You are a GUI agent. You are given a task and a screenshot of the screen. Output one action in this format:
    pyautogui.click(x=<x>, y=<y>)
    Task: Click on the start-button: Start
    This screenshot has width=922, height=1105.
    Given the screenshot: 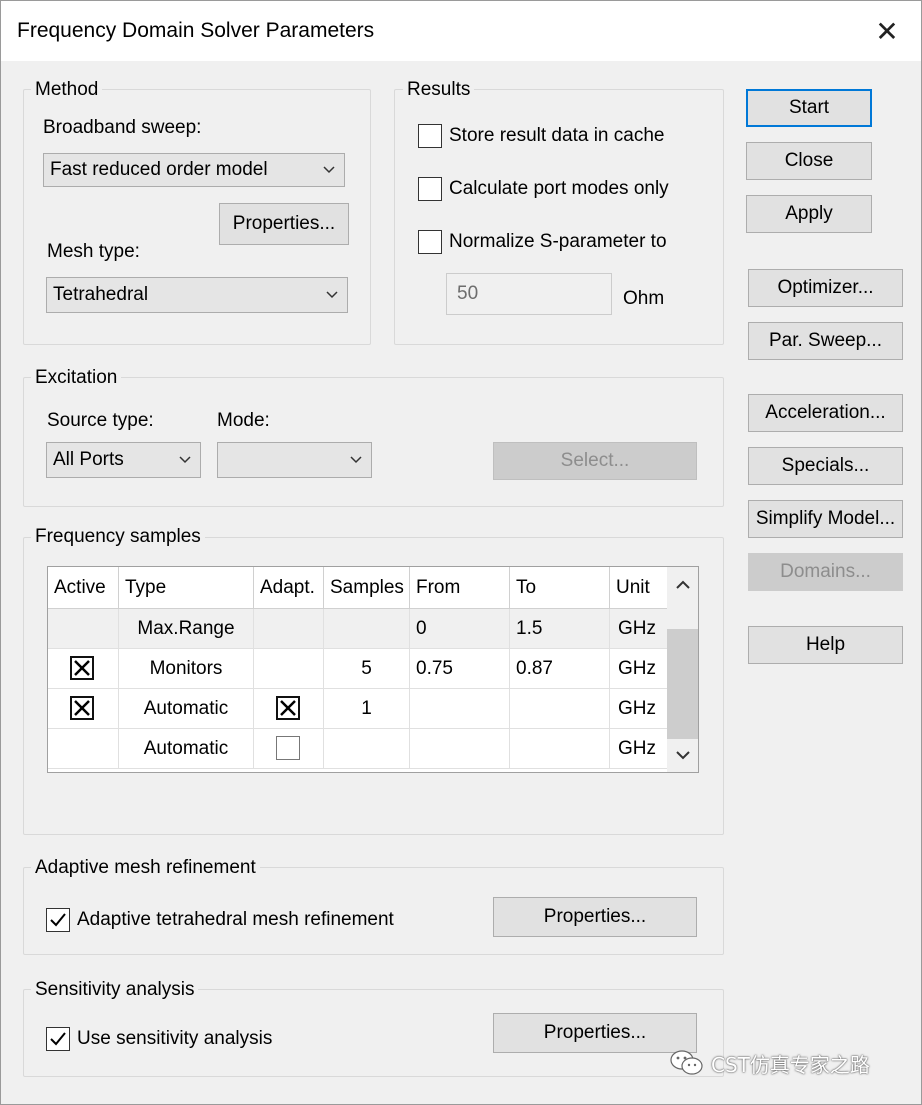 What is the action you would take?
    pyautogui.click(x=809, y=108)
    